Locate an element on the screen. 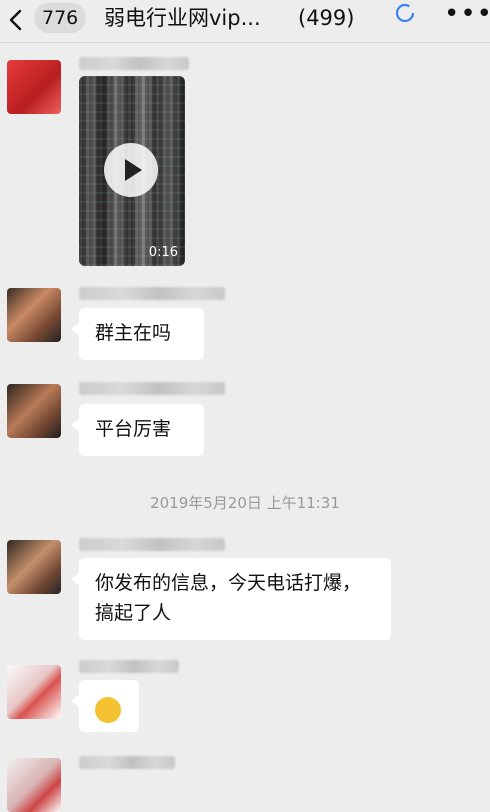  chat-header: 776 弱电行业网vip... (499) ••• is located at coordinates (245, 21).